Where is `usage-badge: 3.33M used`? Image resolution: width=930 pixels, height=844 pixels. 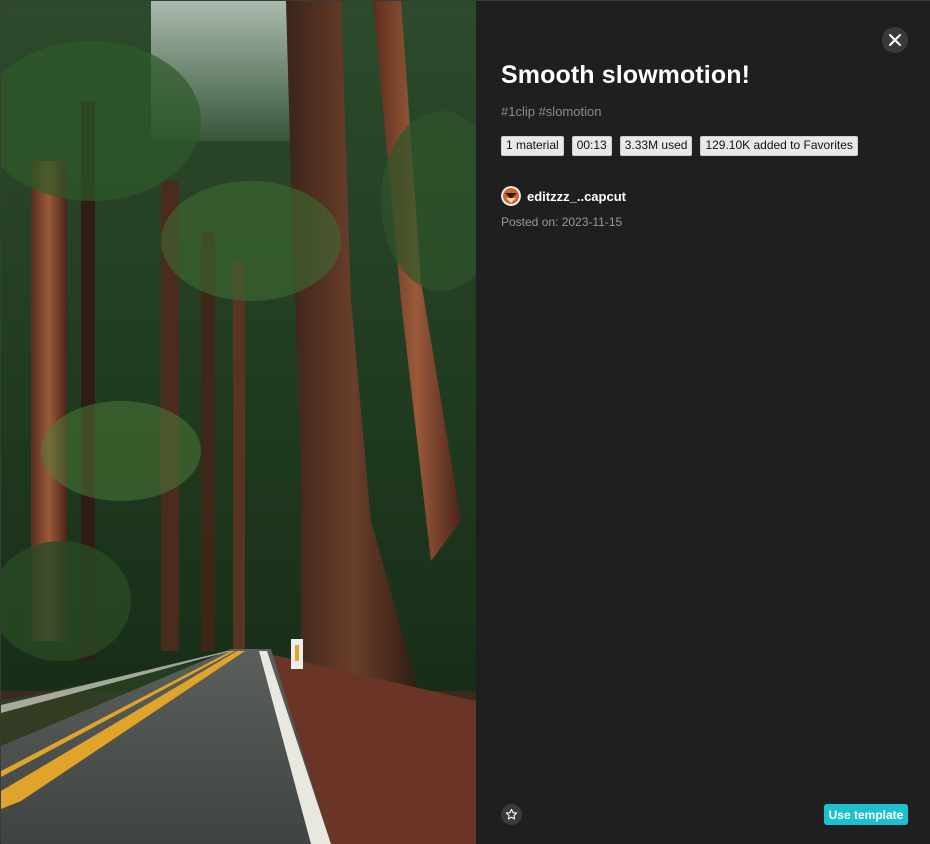 usage-badge: 3.33M used is located at coordinates (656, 146).